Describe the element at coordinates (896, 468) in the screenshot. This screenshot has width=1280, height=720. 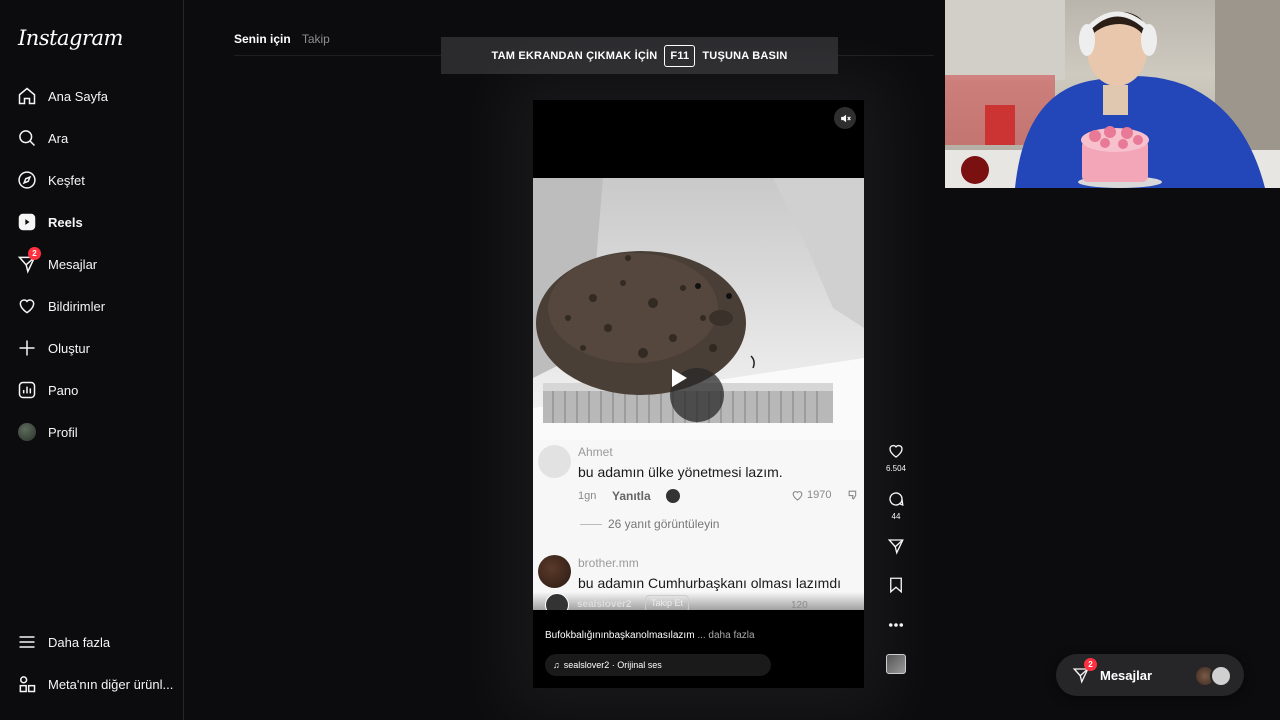
I see `like-count: 6.504` at that location.